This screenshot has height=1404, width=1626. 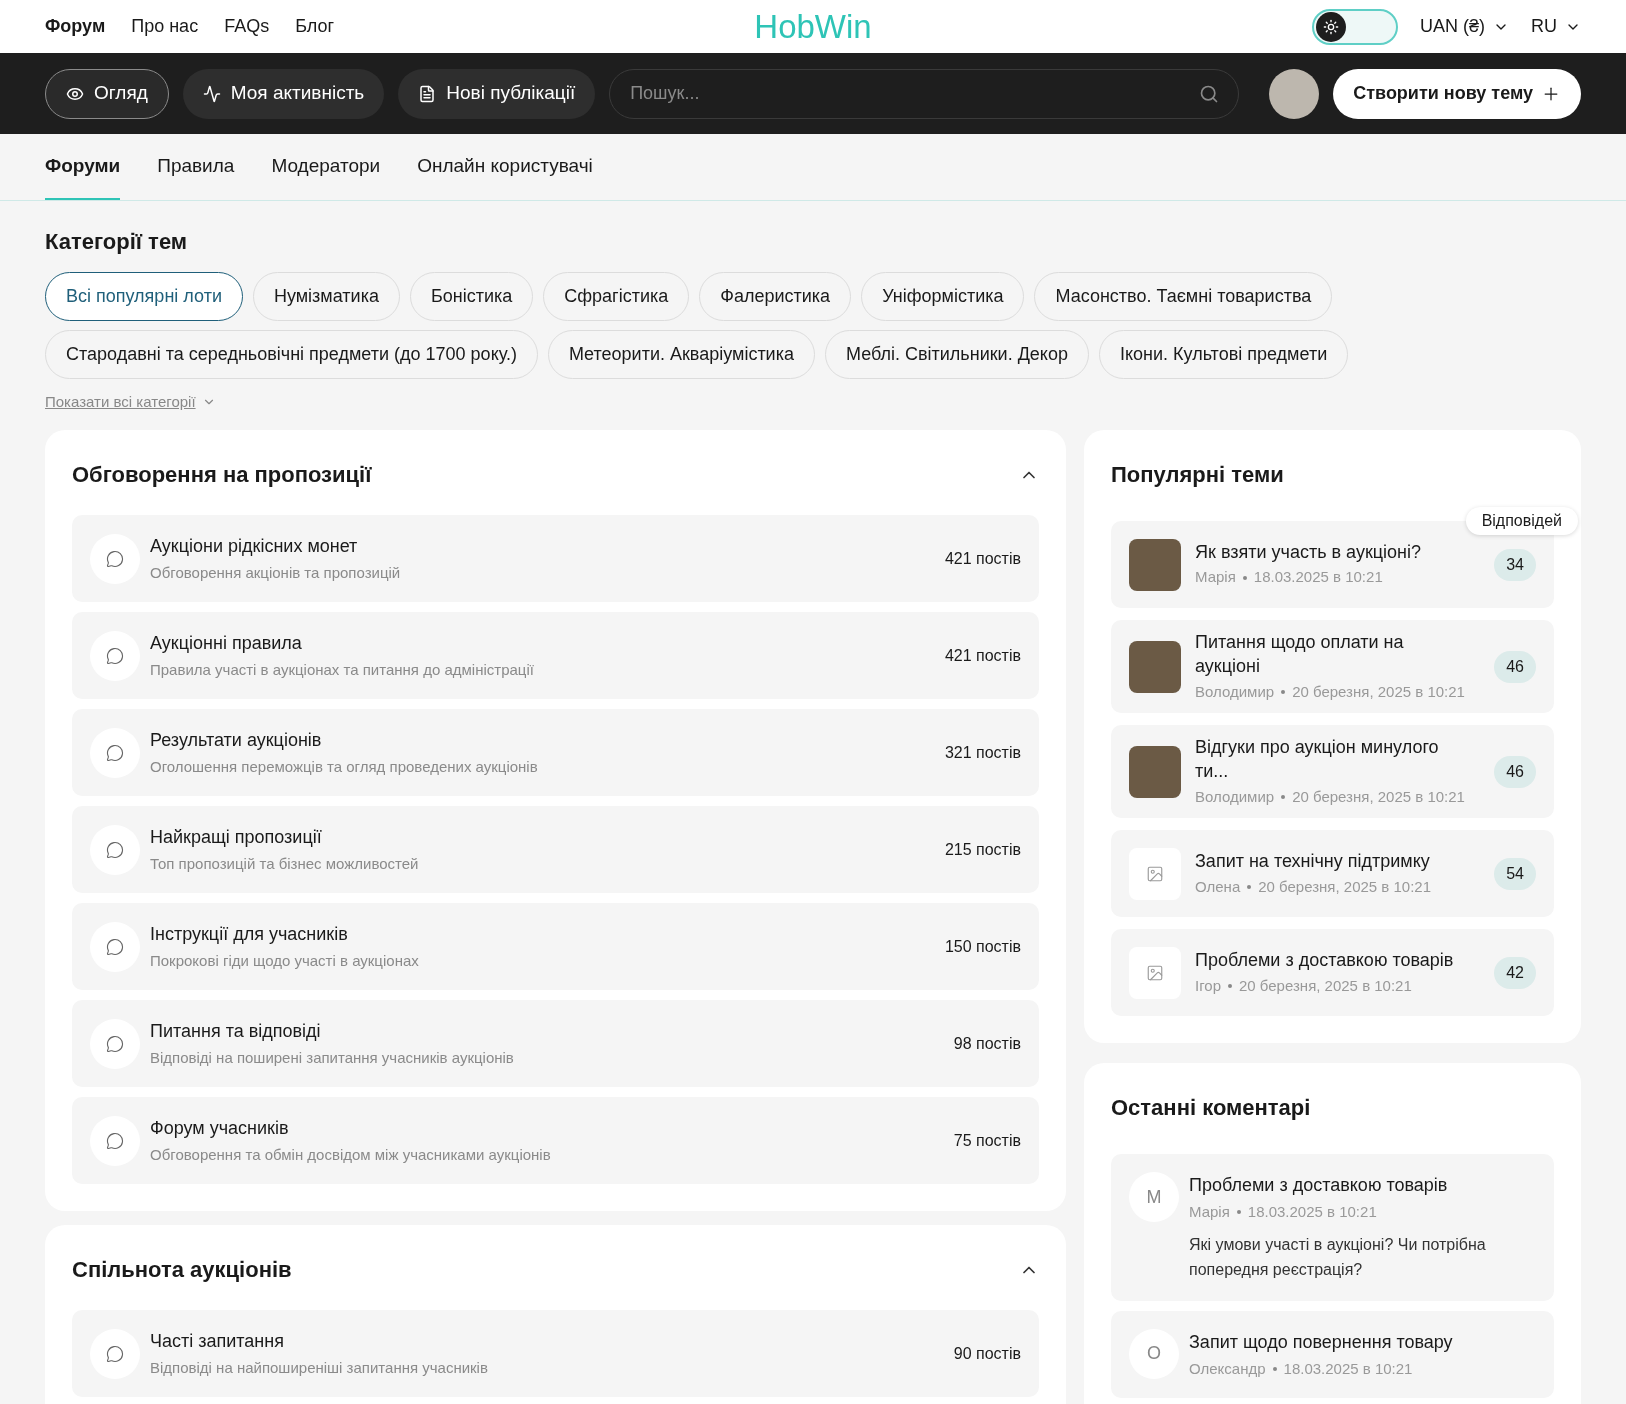 I want to click on document-icon, so click(x=427, y=93).